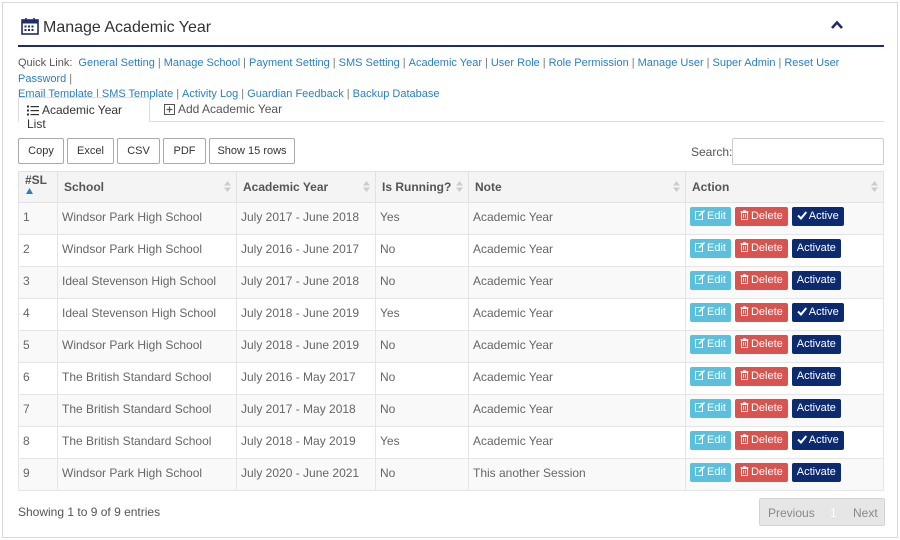  I want to click on cell-academic-year: July 2020 - June 2021, so click(306, 474).